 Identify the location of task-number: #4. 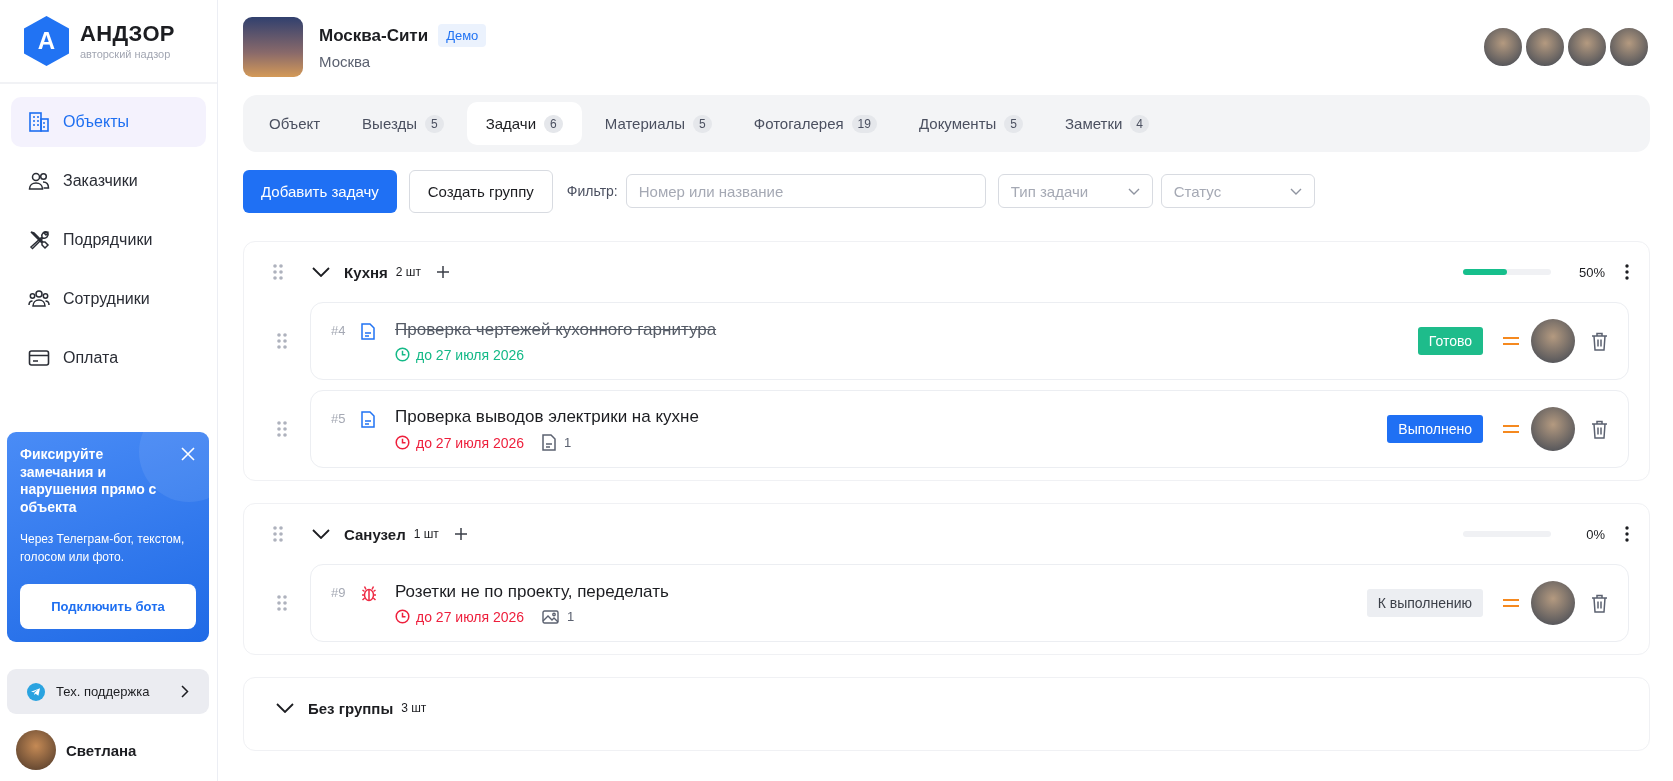
(339, 330).